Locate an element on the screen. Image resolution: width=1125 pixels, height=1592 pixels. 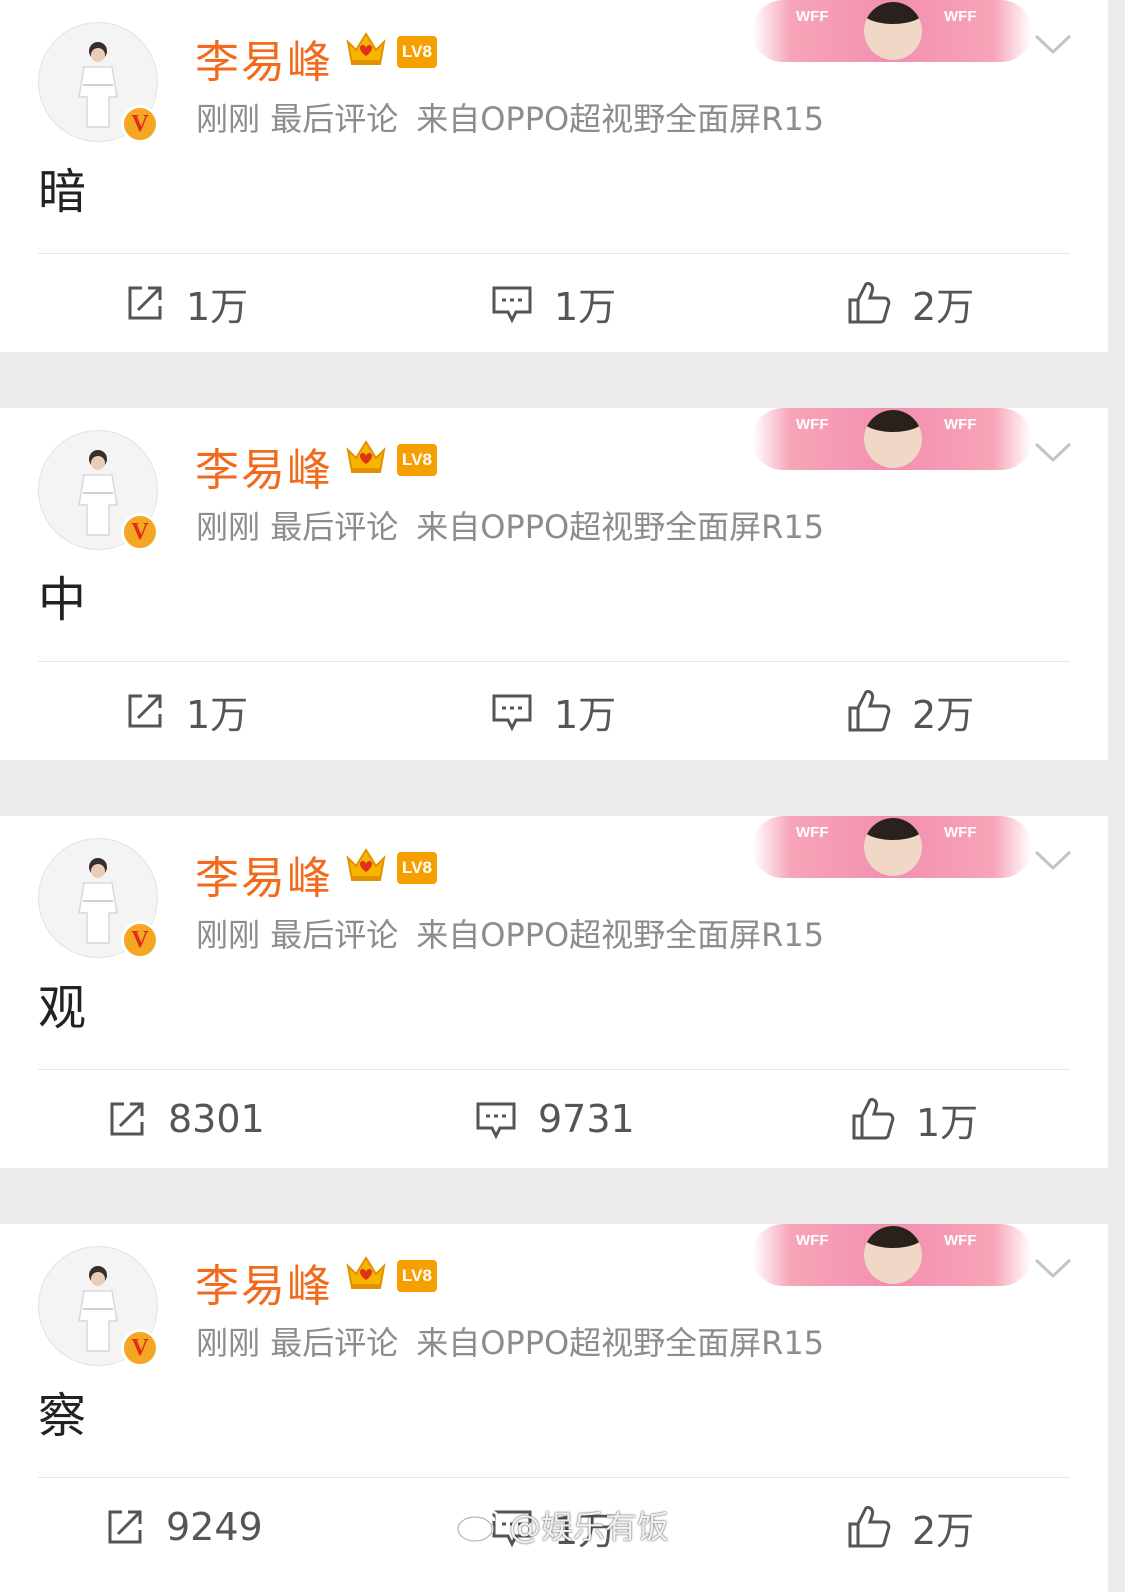
comment-count: 9731 is located at coordinates (586, 1119).